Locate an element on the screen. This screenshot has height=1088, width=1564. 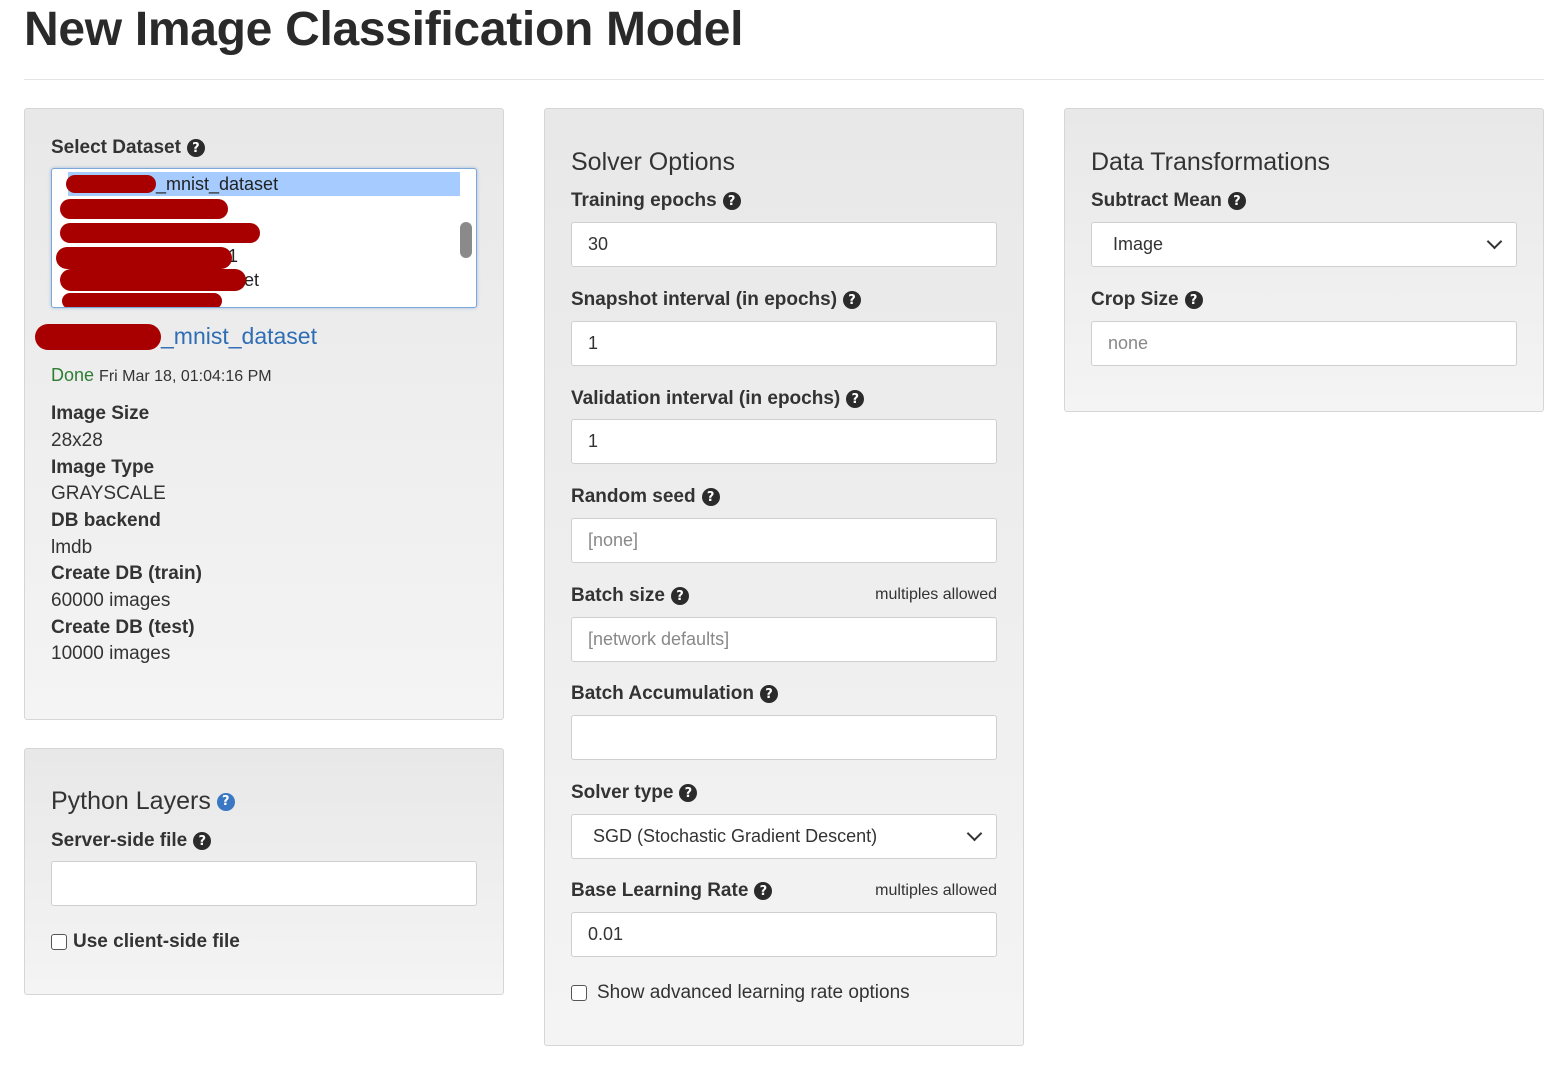
subtract-mean-value: Image is located at coordinates (1138, 244).